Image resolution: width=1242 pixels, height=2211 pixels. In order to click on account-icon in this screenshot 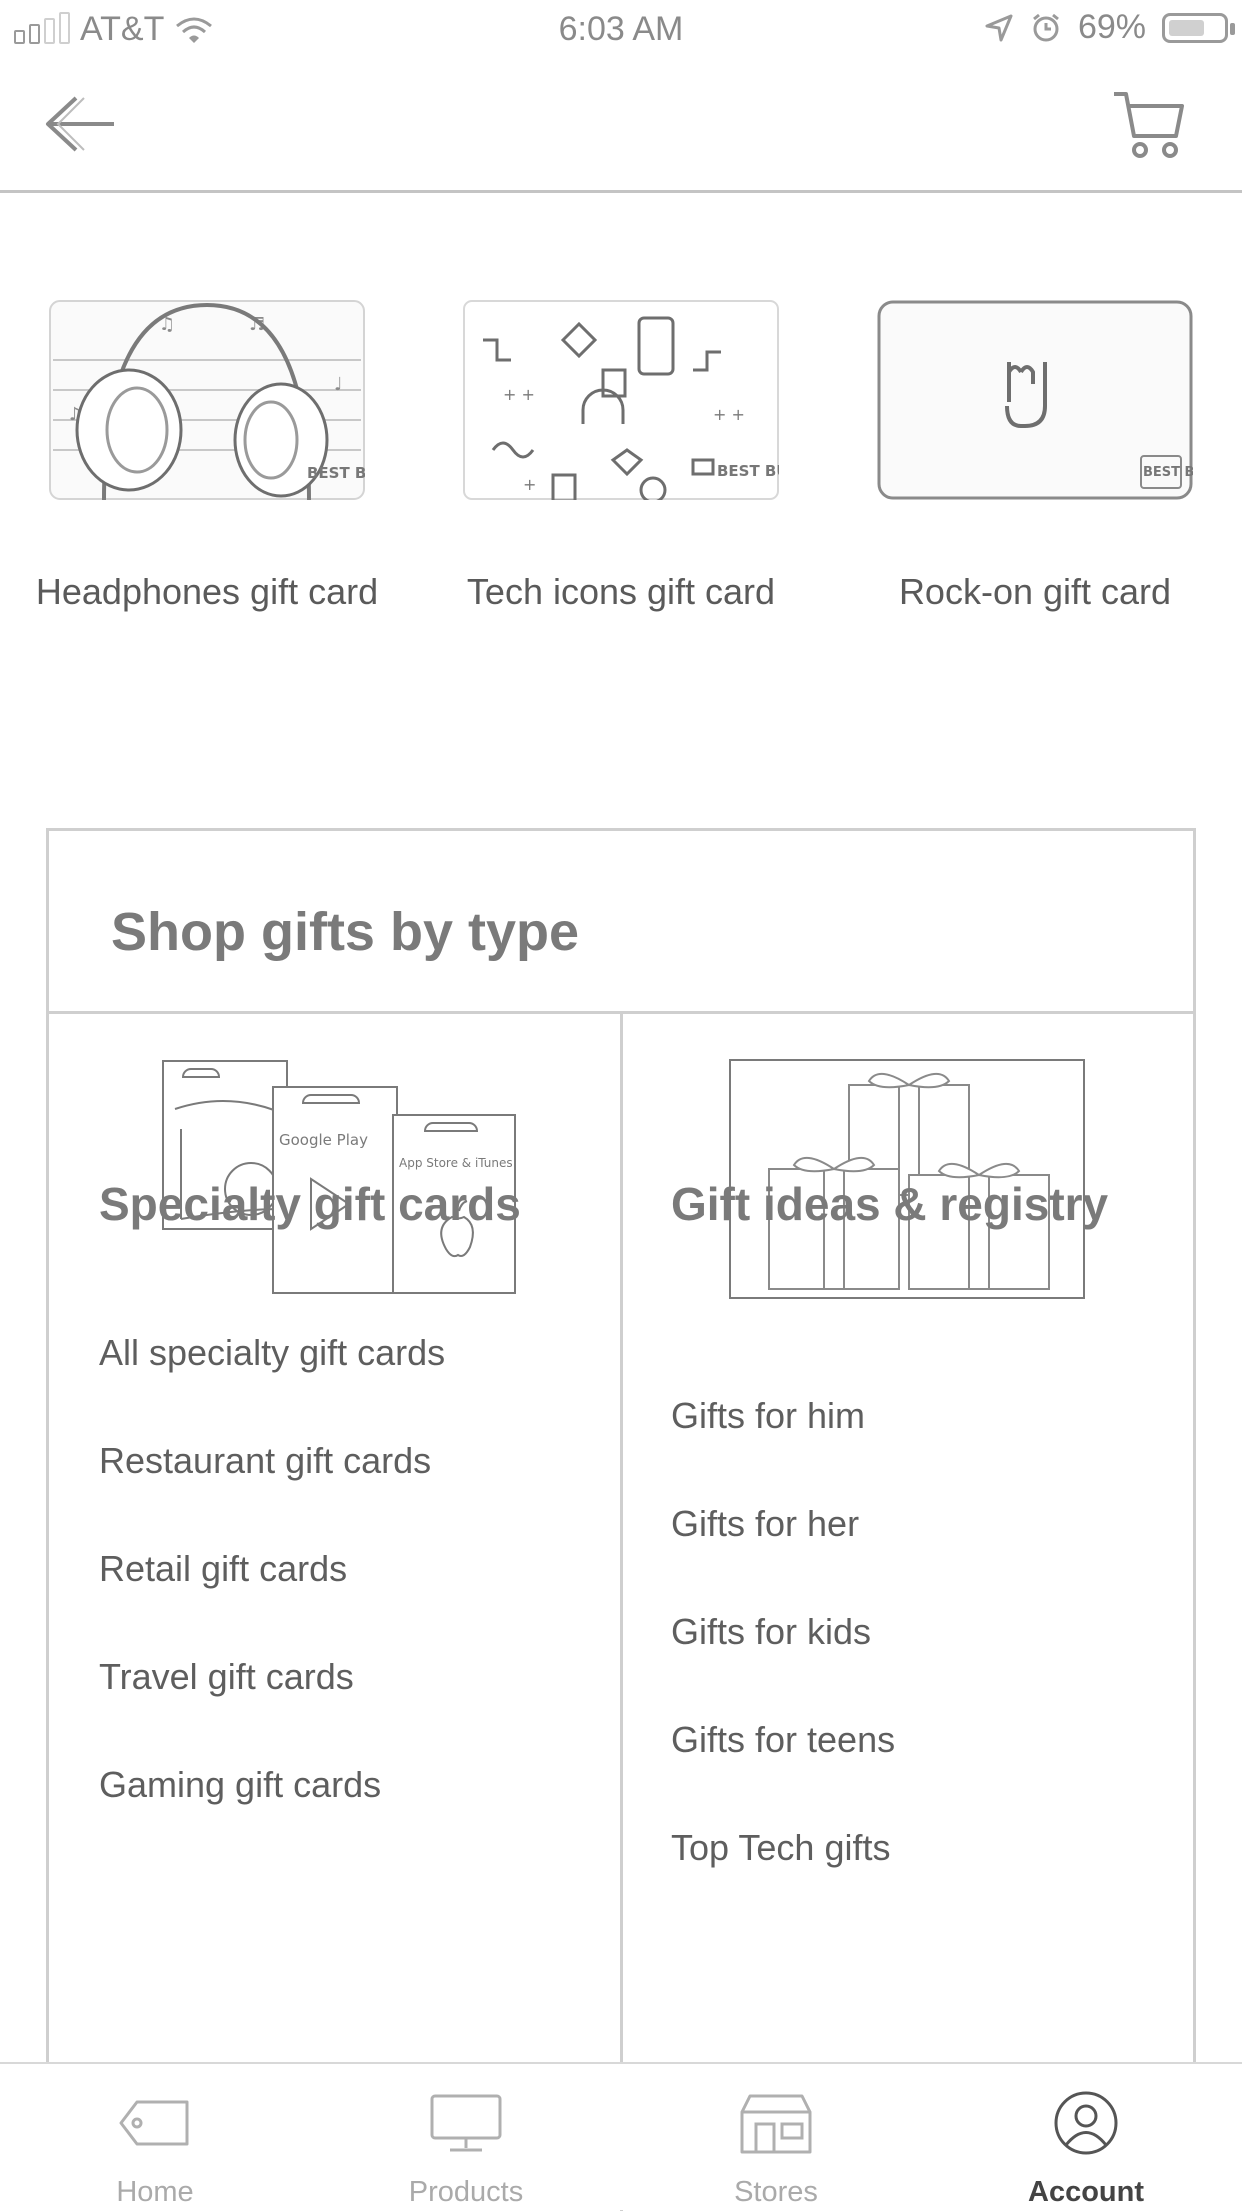, I will do `click(1086, 2123)`.